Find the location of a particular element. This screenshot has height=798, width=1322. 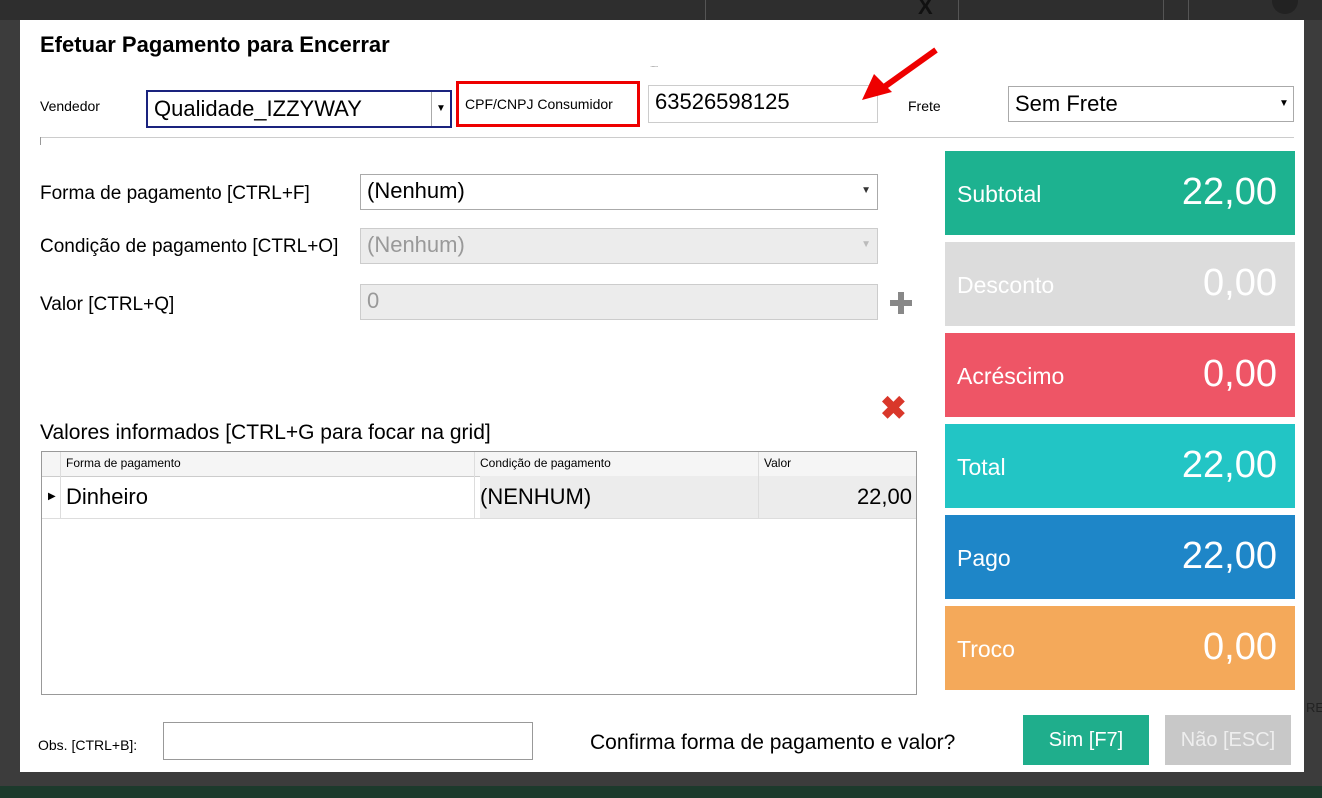

confirm-no-button: Não [ESC] is located at coordinates (1228, 740).